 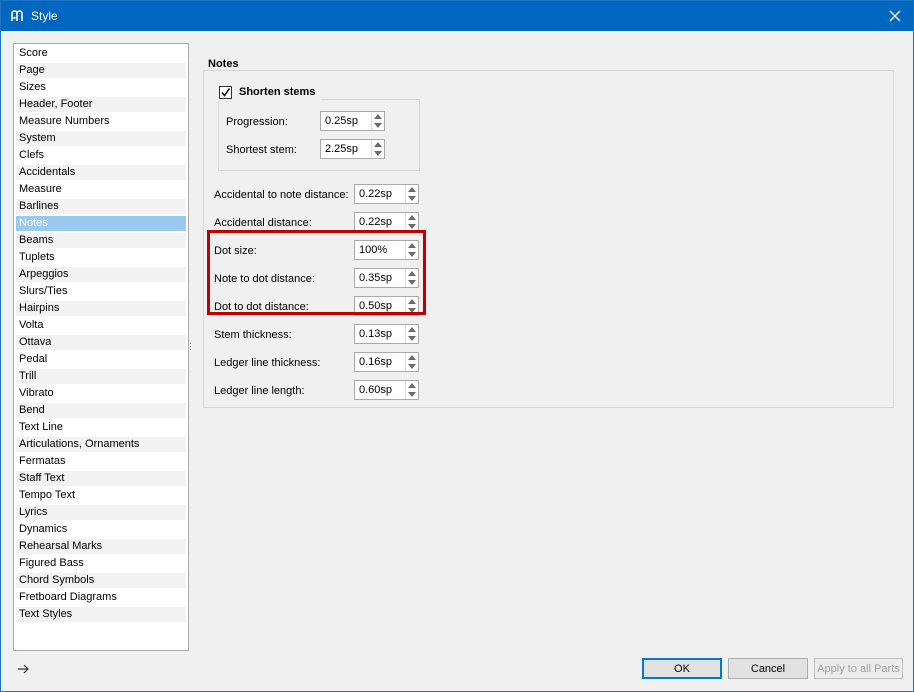 I want to click on ledger-line-thickness-label: Ledger line thickness:, so click(x=267, y=363).